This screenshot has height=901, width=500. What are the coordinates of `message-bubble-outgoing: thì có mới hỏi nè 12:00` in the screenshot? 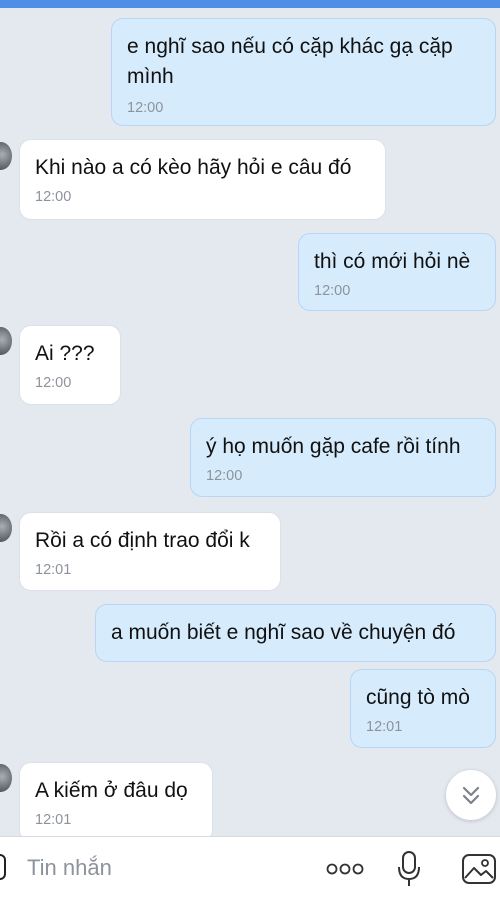 It's located at (397, 272).